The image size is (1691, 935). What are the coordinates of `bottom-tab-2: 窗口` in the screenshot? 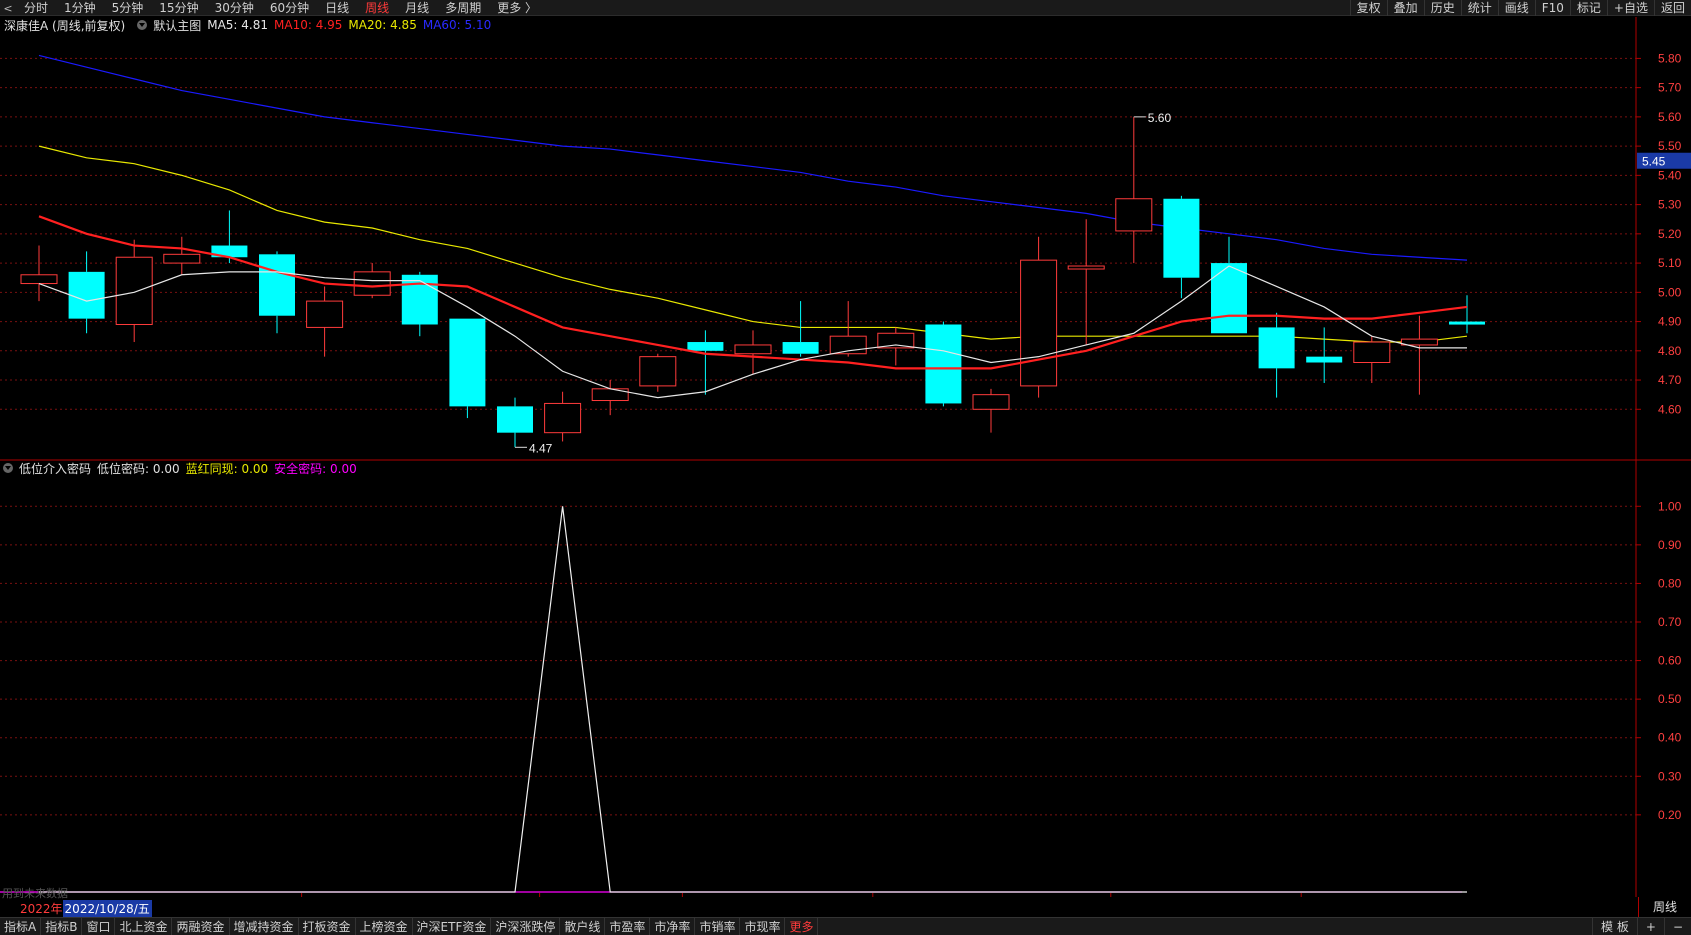 It's located at (99, 926).